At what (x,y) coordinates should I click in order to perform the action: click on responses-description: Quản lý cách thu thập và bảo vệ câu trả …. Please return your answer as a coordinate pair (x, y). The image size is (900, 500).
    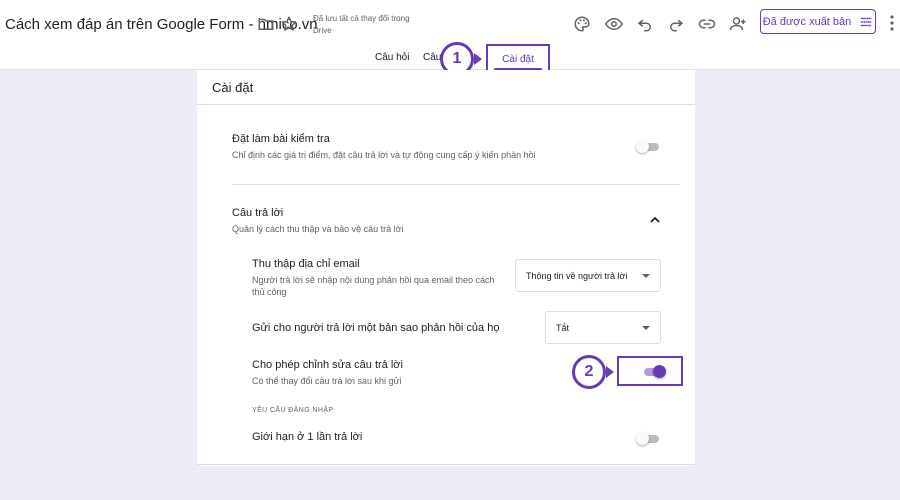
    Looking at the image, I should click on (318, 229).